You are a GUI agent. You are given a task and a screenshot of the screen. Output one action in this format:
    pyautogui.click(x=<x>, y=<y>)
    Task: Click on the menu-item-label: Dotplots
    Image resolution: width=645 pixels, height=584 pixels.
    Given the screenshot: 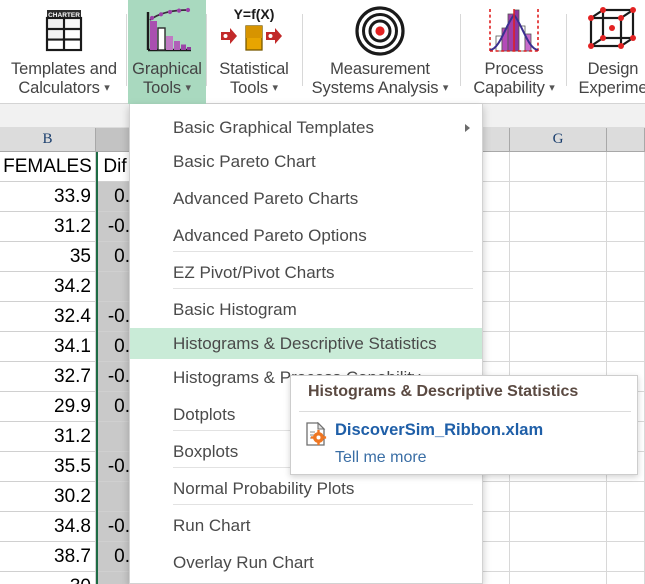 What is the action you would take?
    pyautogui.click(x=204, y=414)
    